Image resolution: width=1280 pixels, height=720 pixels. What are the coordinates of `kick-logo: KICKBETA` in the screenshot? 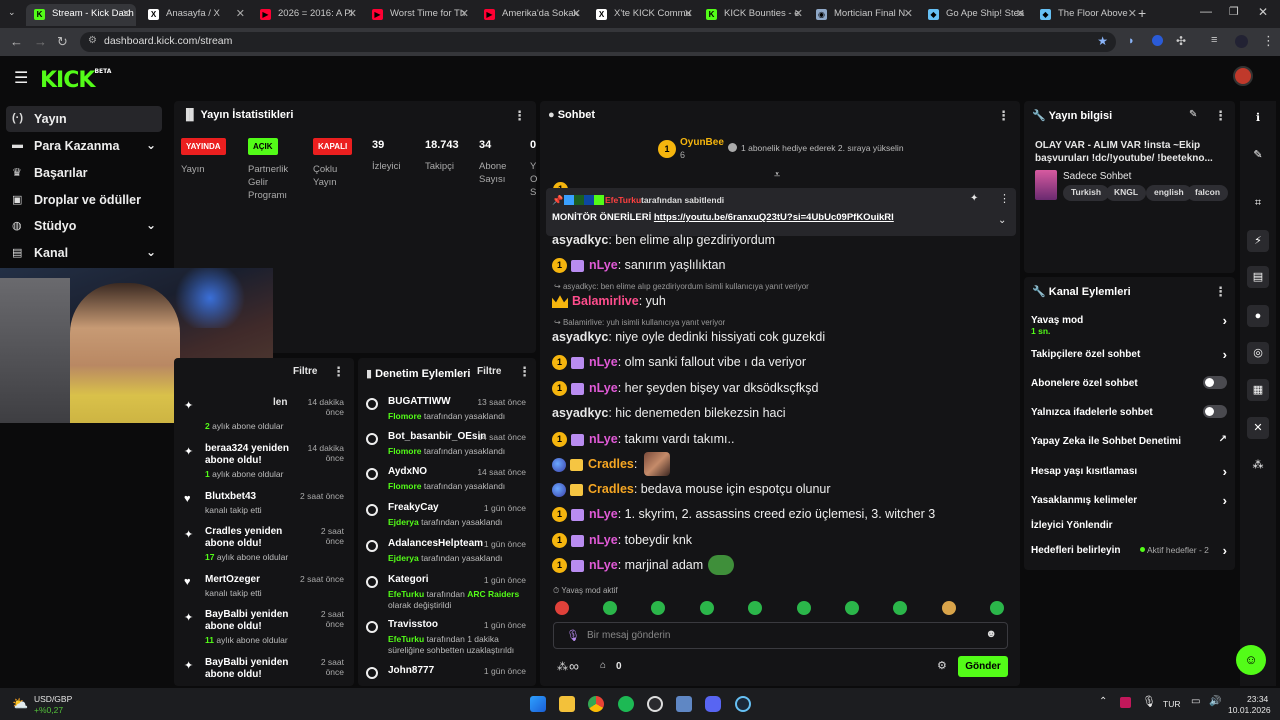 It's located at (75, 80).